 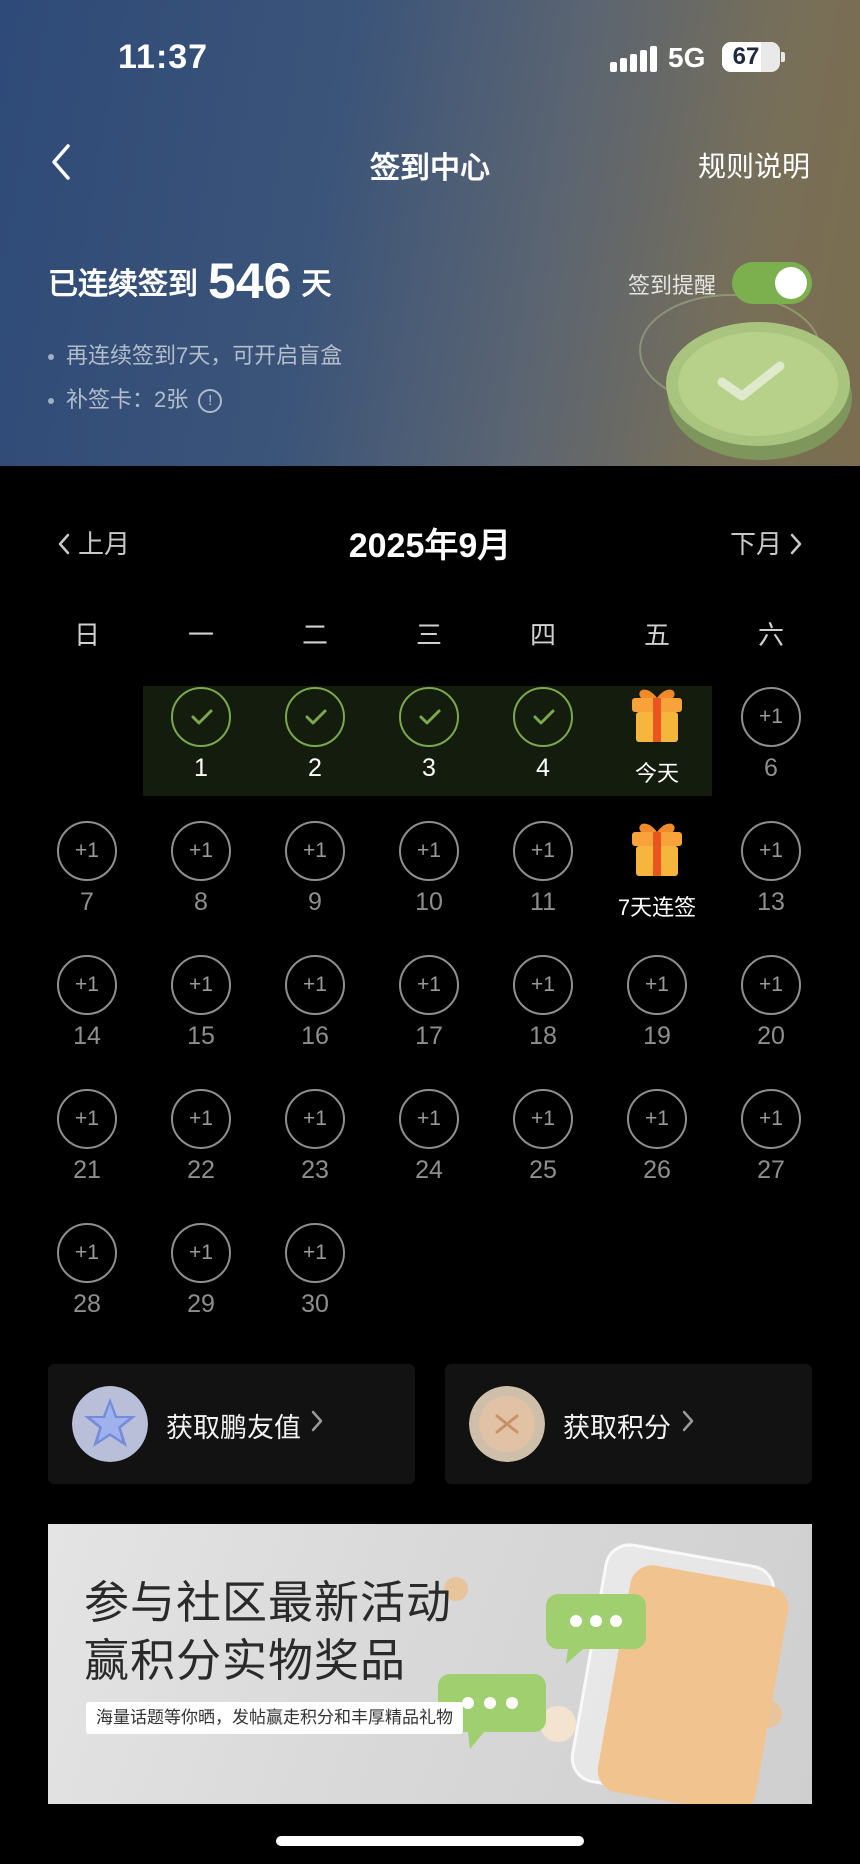 What do you see at coordinates (543, 1170) in the screenshot?
I see `day-label: 25` at bounding box center [543, 1170].